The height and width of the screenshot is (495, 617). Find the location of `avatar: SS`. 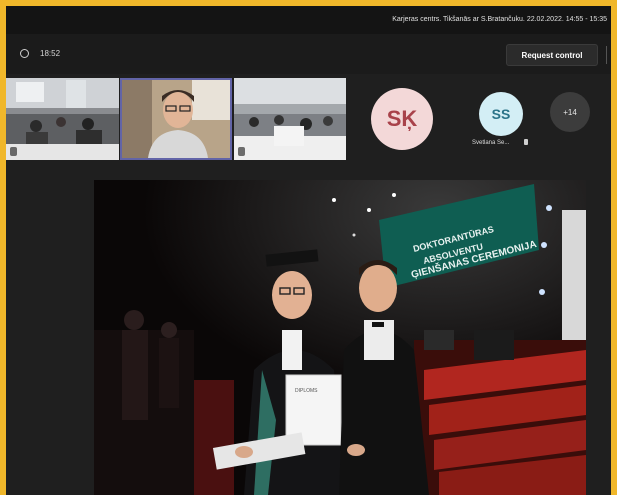

avatar: SS is located at coordinates (501, 114).